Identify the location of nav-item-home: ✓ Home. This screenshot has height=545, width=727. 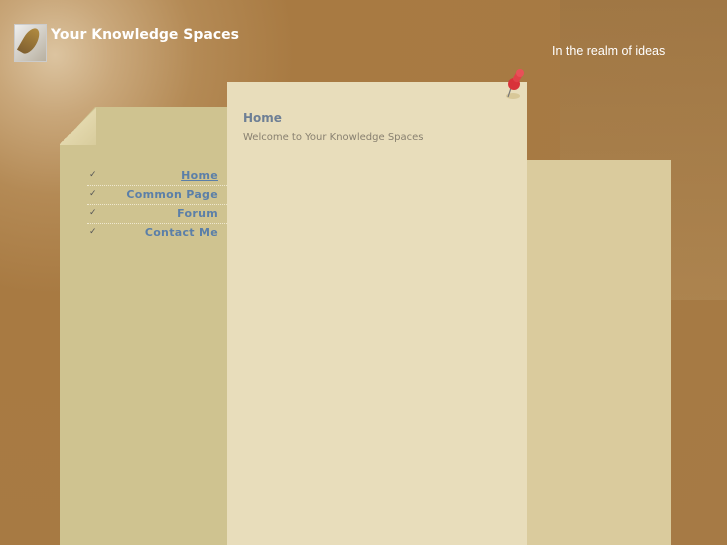
(157, 176).